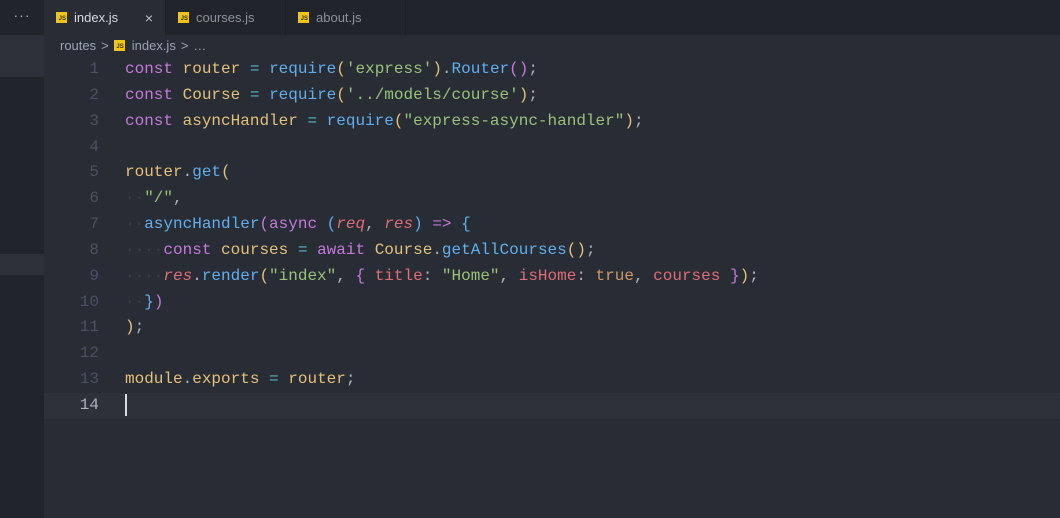  Describe the element at coordinates (552, 380) in the screenshot. I see `code-line: 13 module.exports = router;` at that location.